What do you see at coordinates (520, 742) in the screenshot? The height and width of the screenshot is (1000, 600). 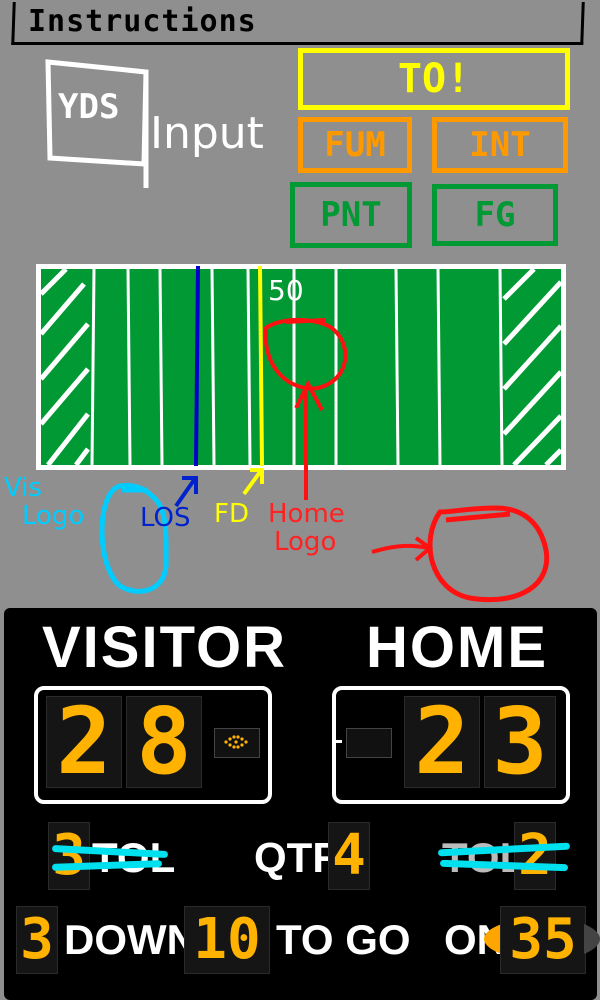 I see `home-score-ones: 3` at bounding box center [520, 742].